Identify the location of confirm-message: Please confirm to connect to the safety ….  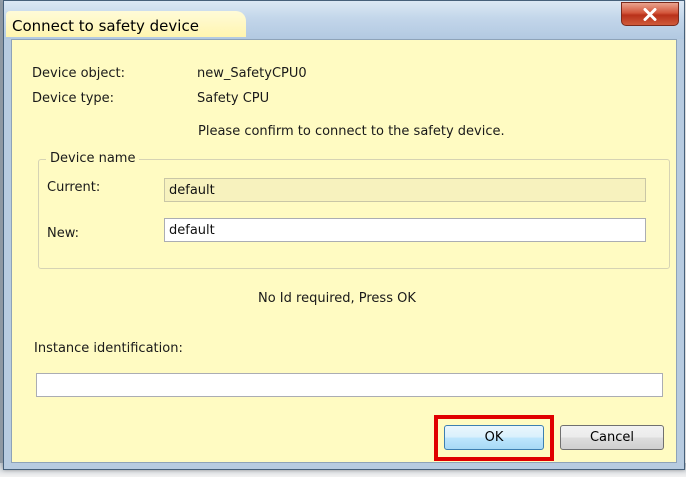
(351, 131).